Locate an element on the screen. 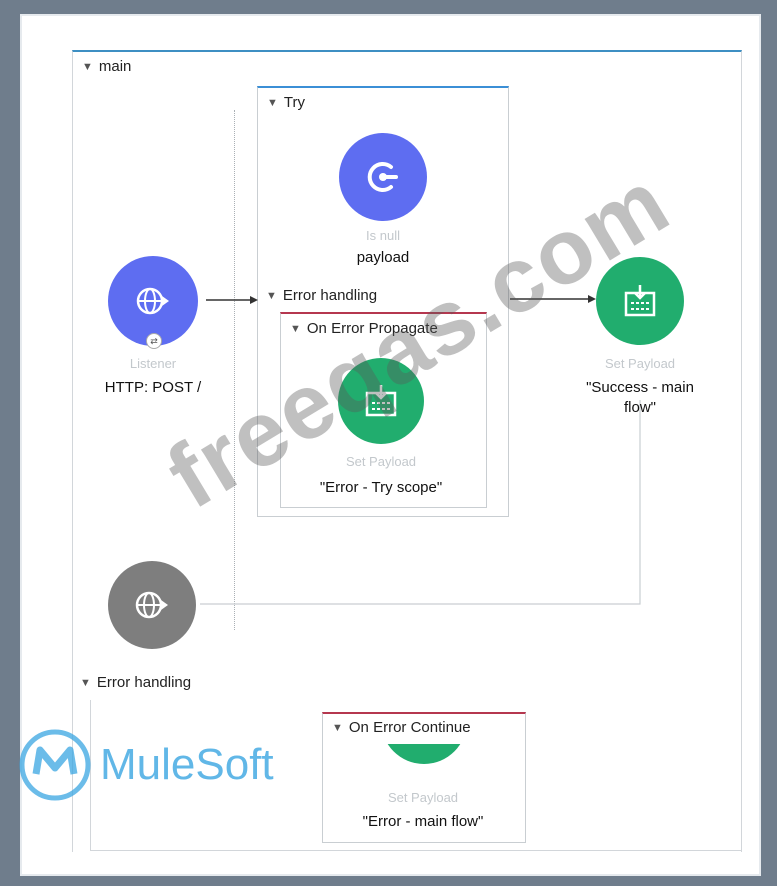  set-payload-success-faded-label: Set Payload is located at coordinates (640, 363).